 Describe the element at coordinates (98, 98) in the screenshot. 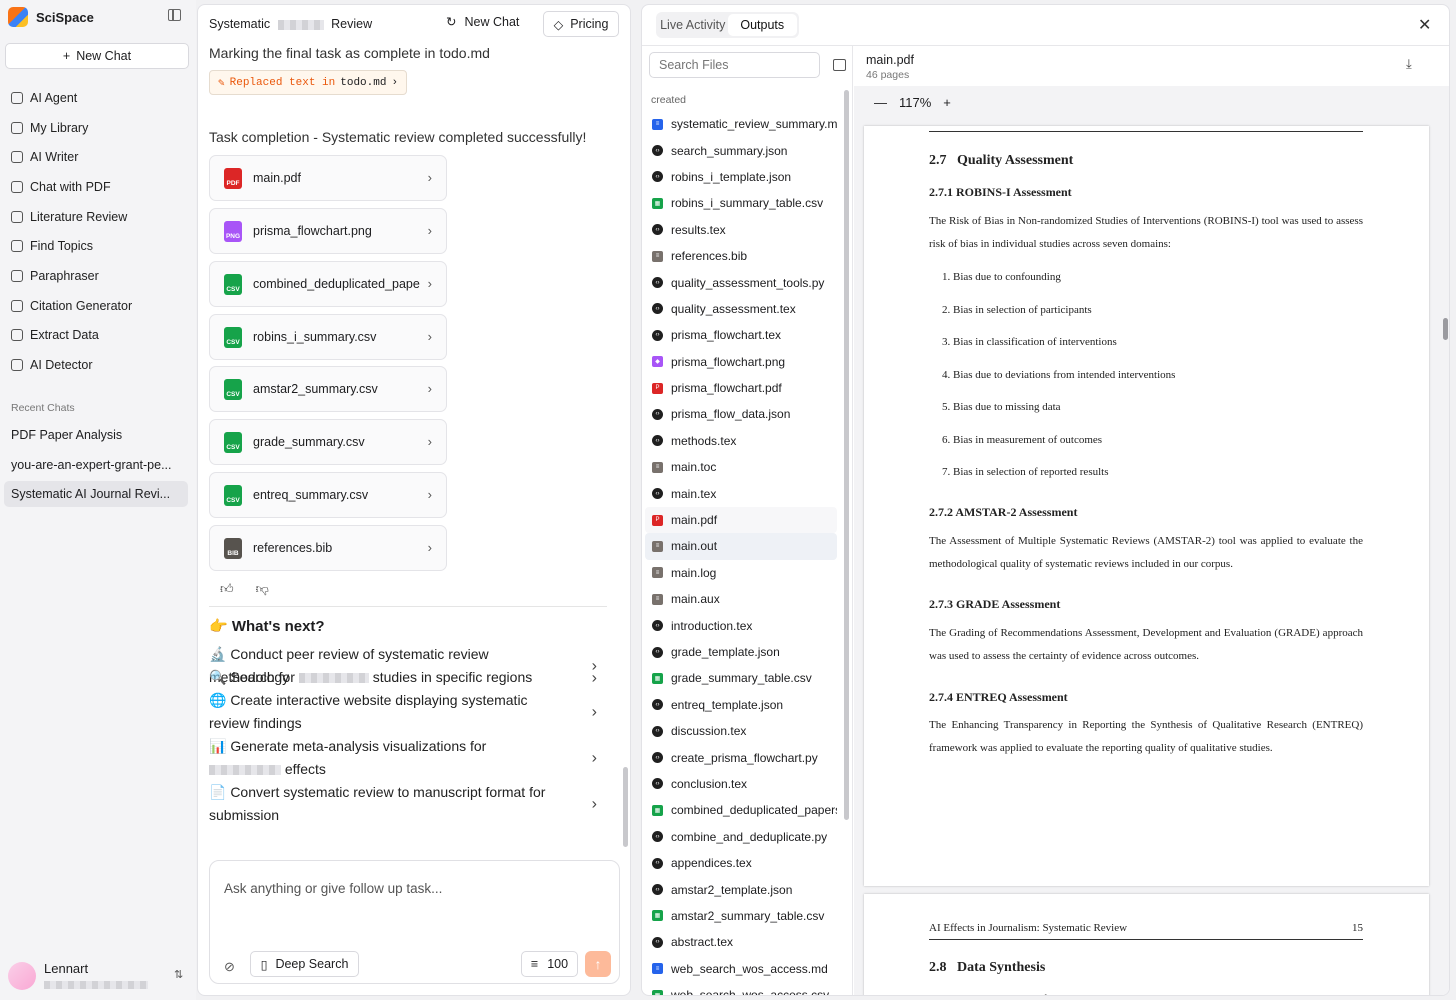

I see `nav-ai-agent: AI Agent` at that location.